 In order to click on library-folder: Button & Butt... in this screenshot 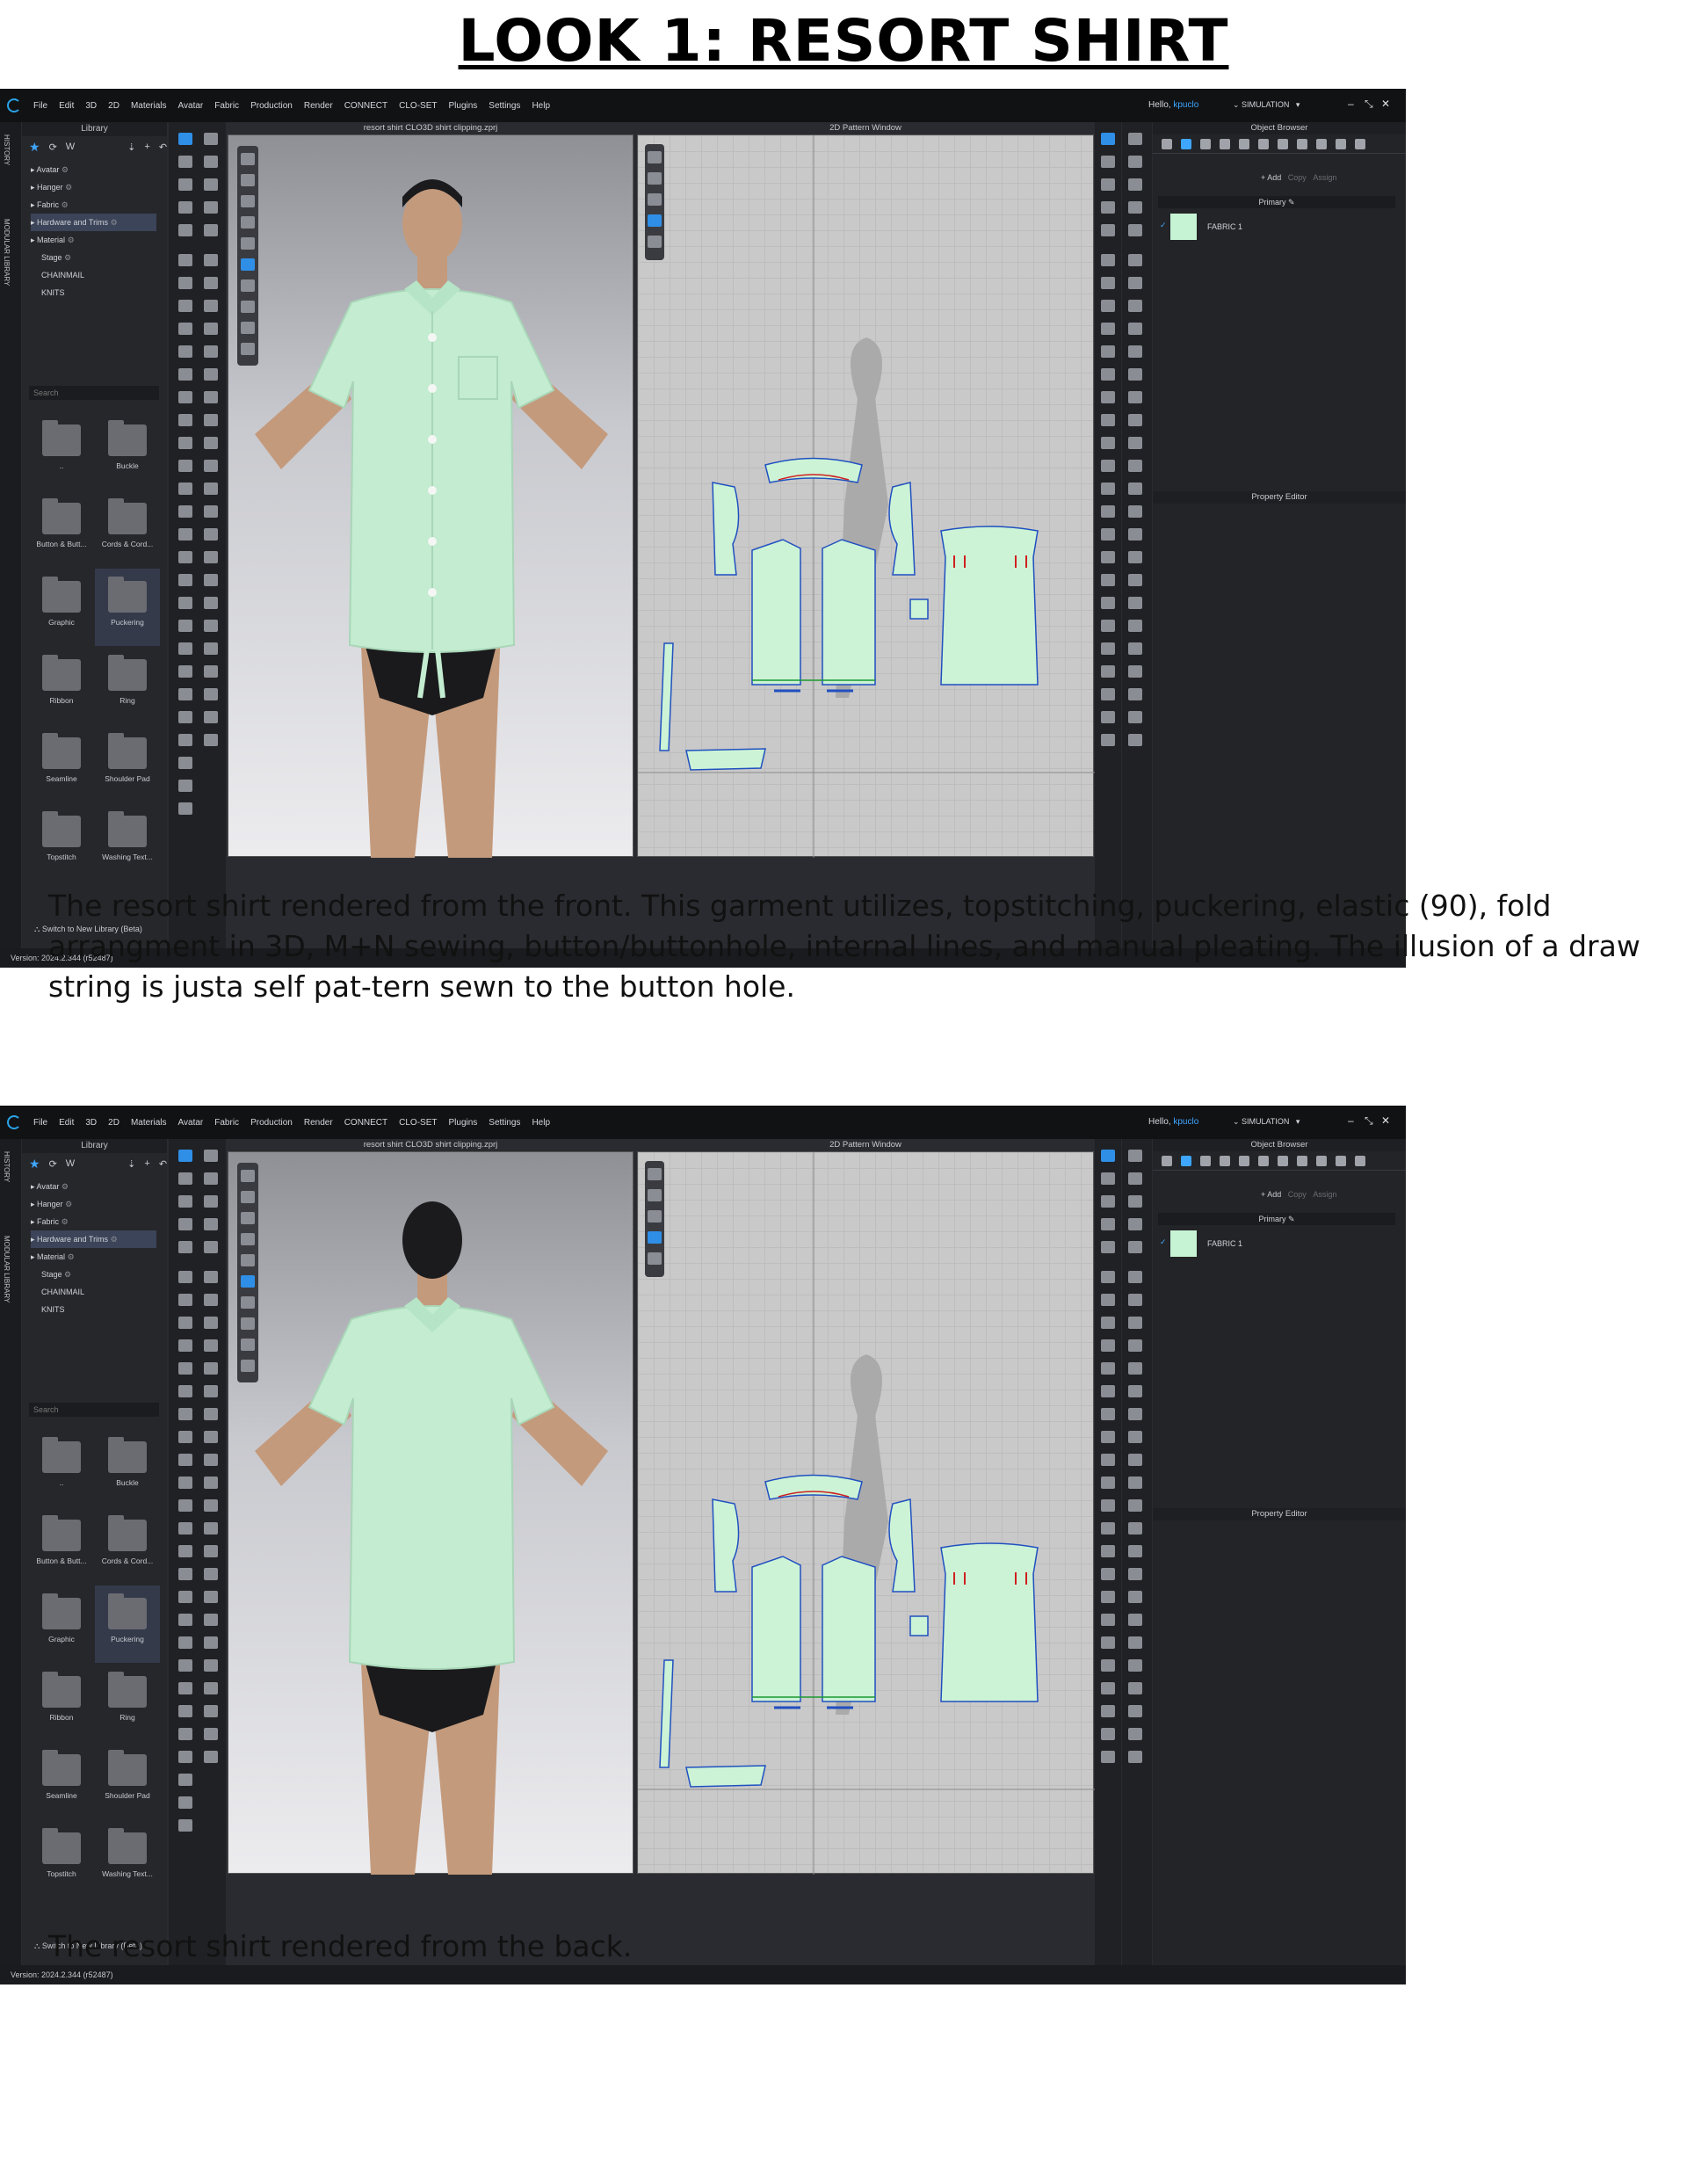, I will do `click(61, 1546)`.